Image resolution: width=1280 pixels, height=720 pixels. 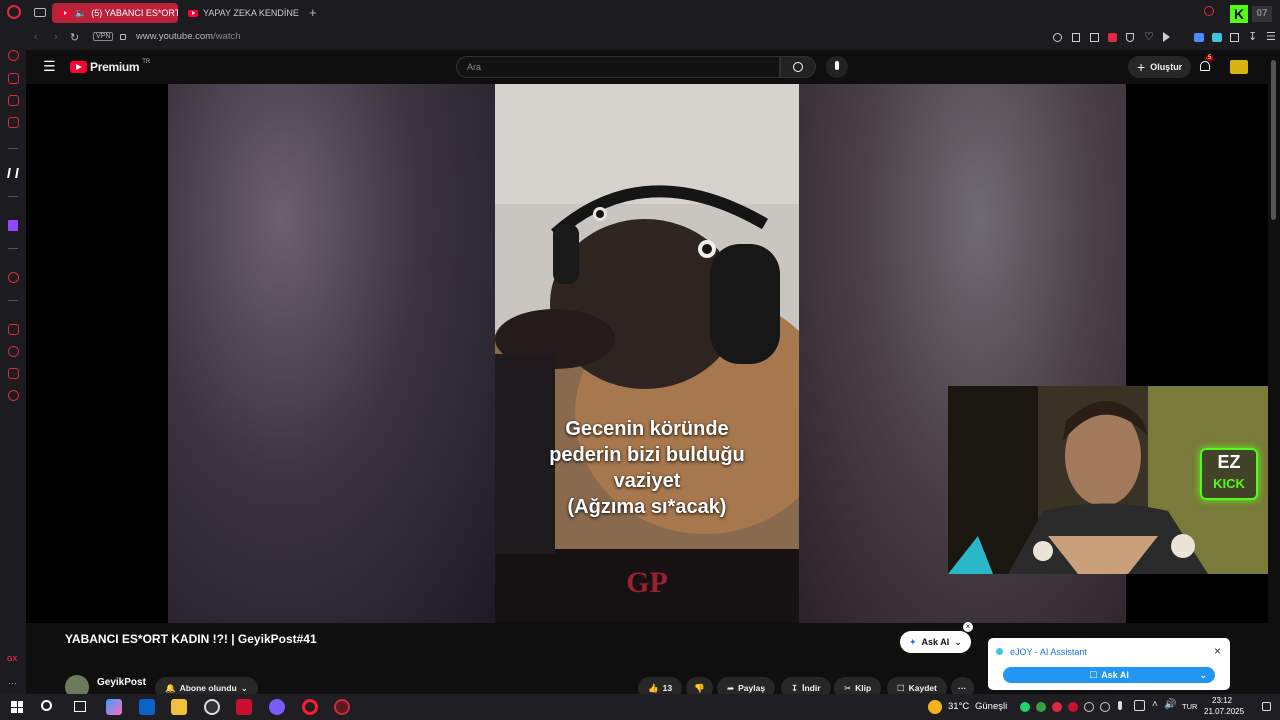 I want to click on tab-youtube-second: YAPAY ZEKA KENDİNE M, so click(x=241, y=13).